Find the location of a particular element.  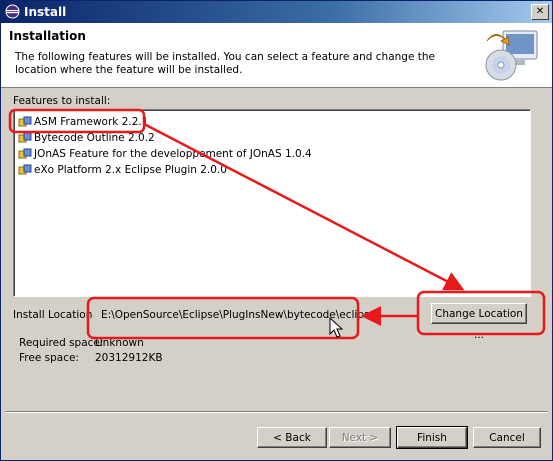

page-heading: Installation is located at coordinates (47, 36).